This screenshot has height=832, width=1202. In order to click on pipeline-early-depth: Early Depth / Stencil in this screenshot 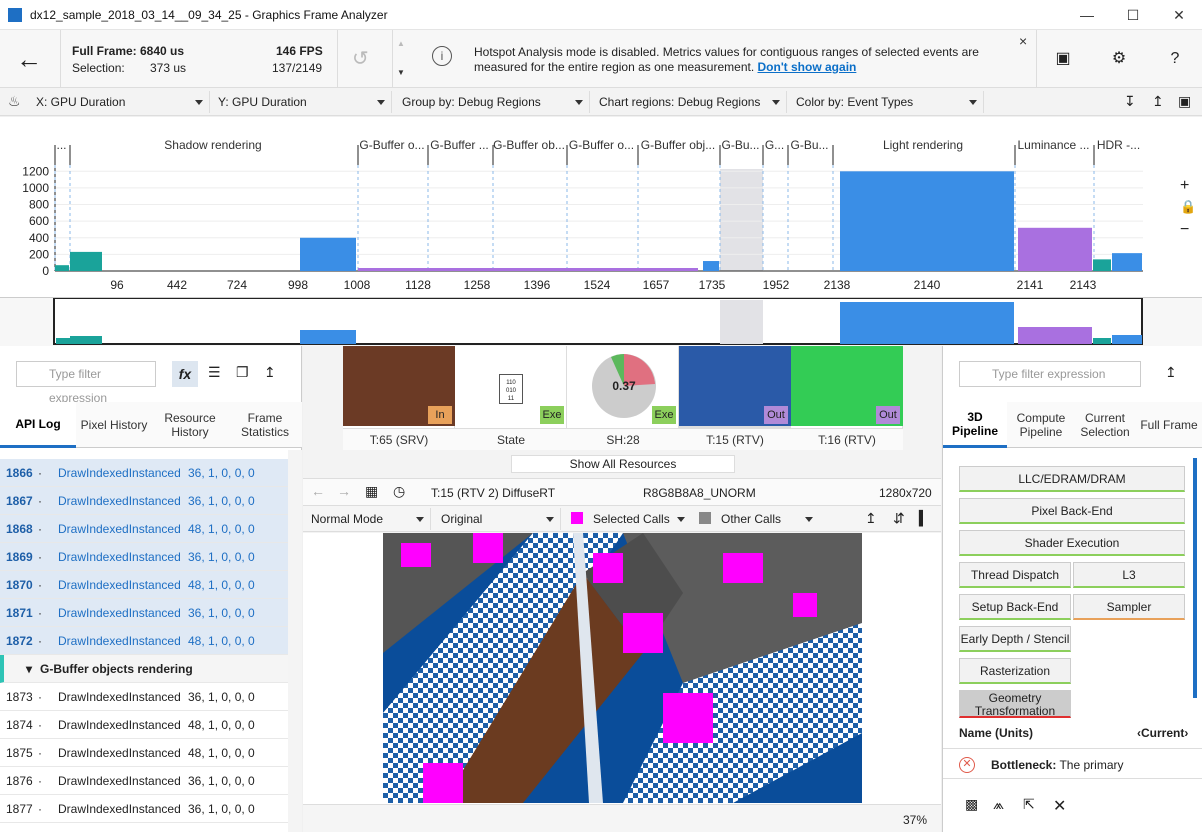, I will do `click(1015, 639)`.